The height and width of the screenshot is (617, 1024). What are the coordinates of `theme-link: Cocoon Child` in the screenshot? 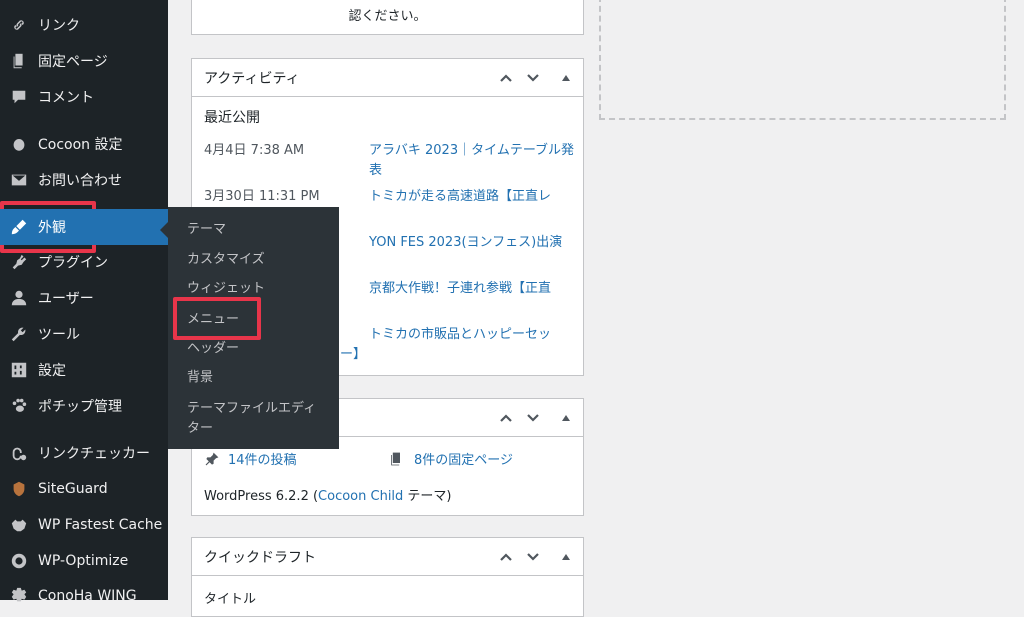 It's located at (360, 496).